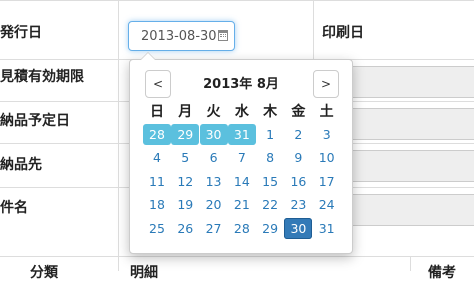  I want to click on week-row: 28 29 30 31 1 2 3, so click(242, 135).